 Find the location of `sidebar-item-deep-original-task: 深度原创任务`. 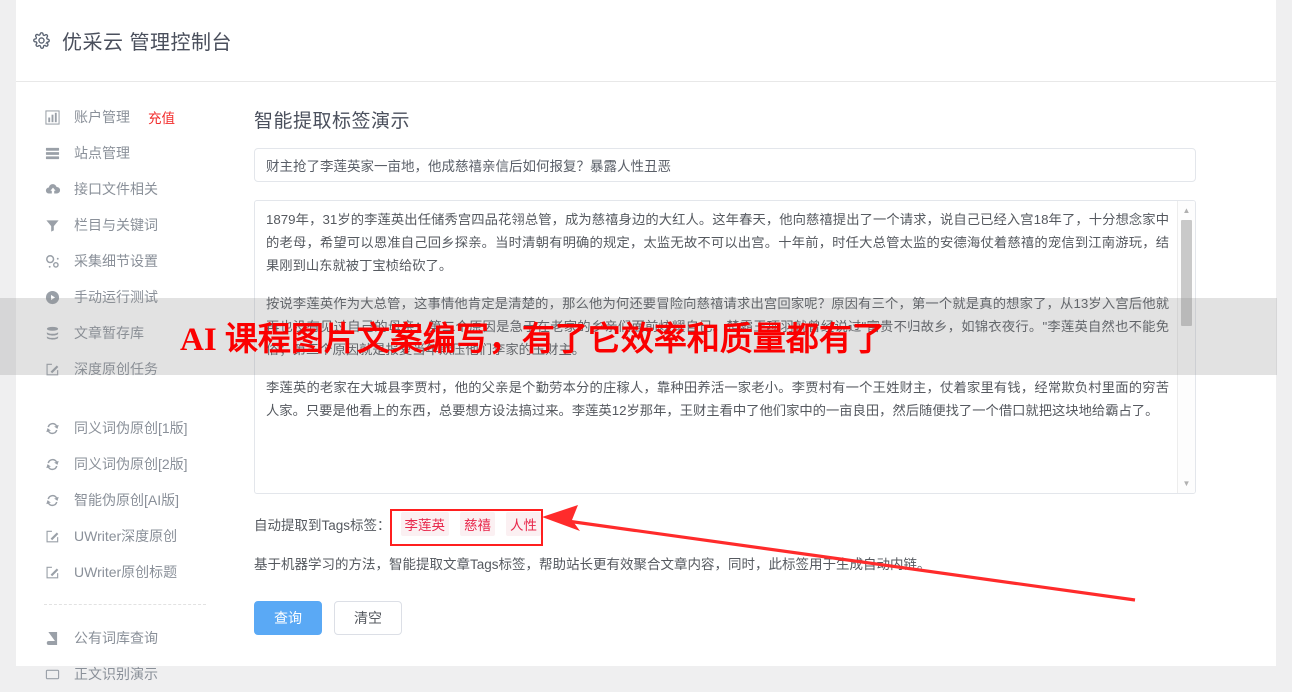

sidebar-item-deep-original-task: 深度原创任务 is located at coordinates (123, 369).